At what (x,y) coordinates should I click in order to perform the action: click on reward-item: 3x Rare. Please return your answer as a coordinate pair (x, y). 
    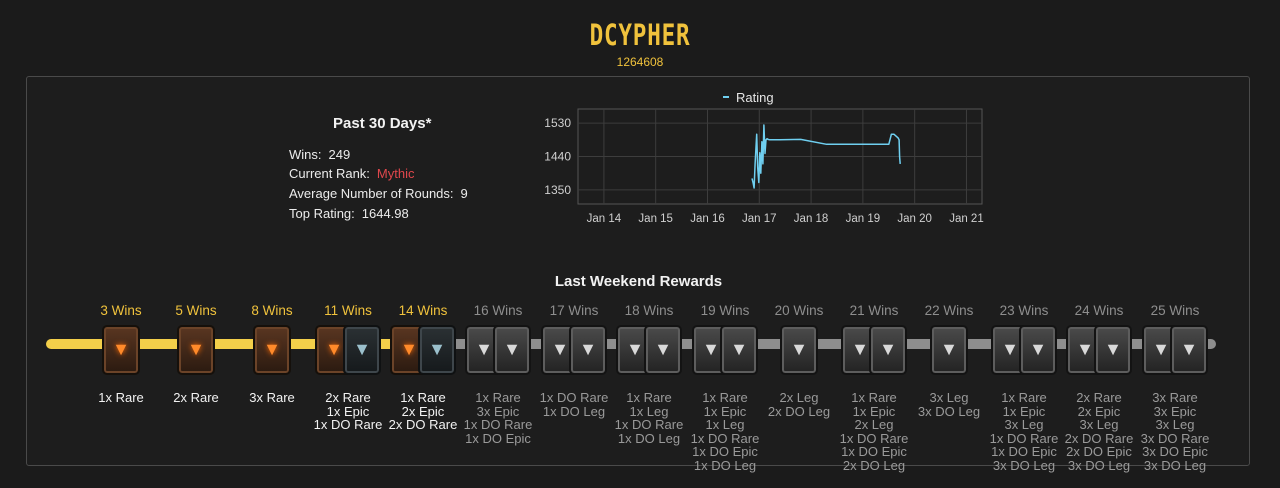
    Looking at the image, I should click on (1175, 397).